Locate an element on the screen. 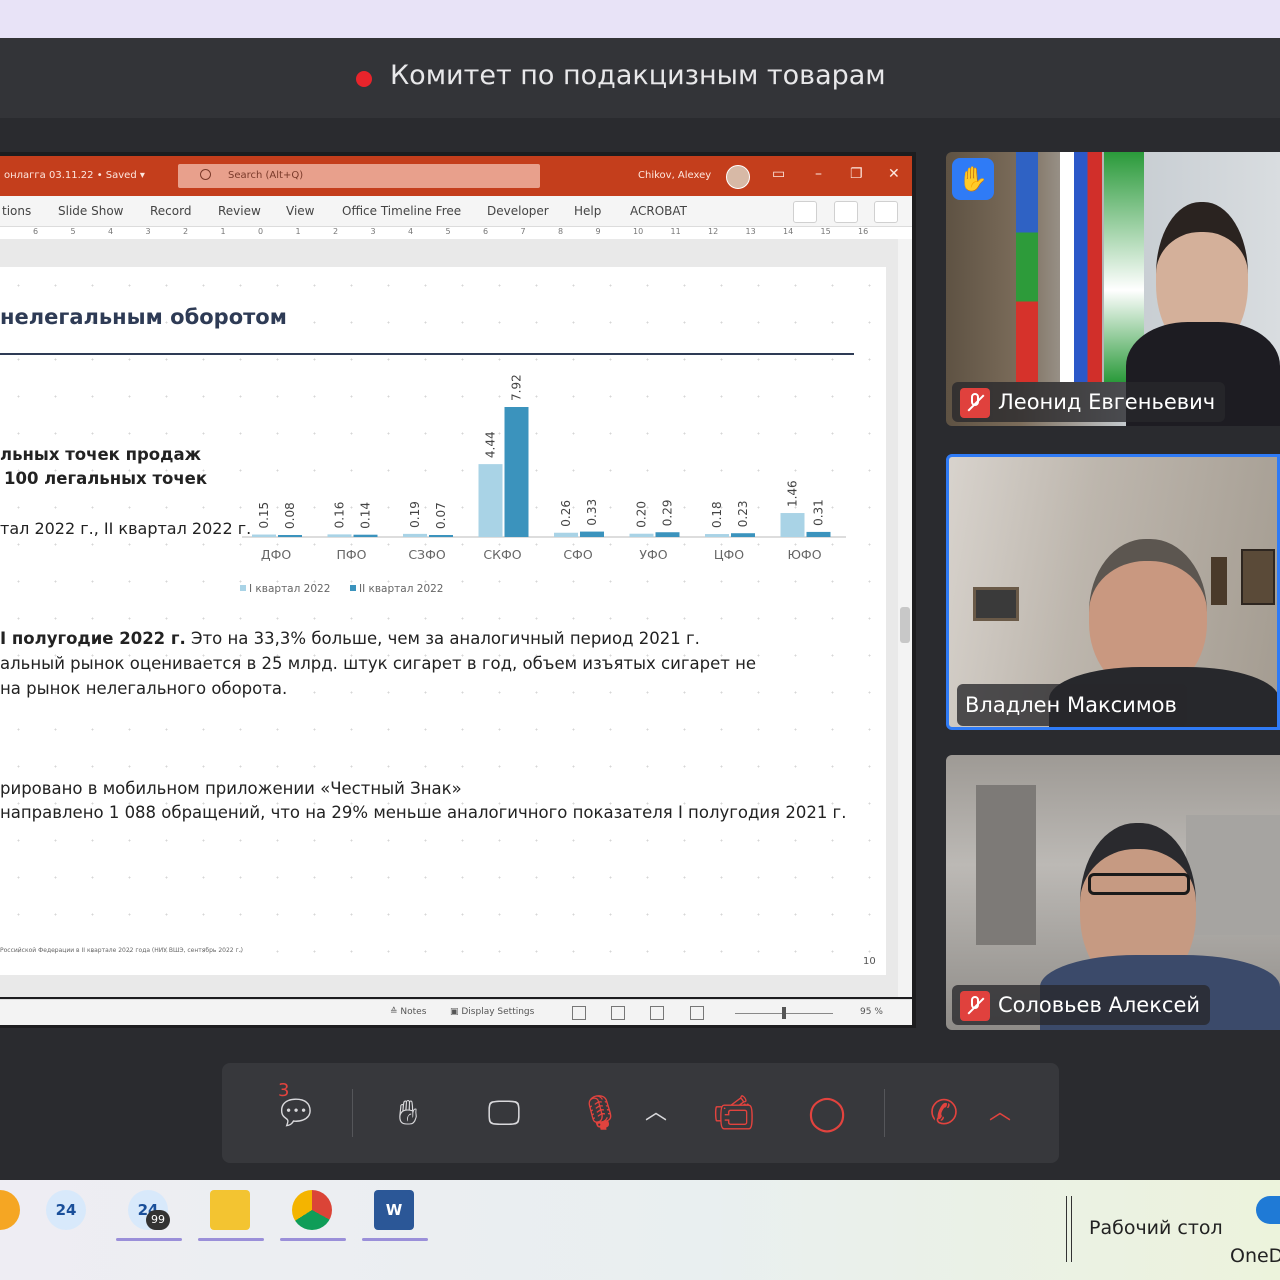 The height and width of the screenshot is (1280, 1280). participant-2-label: Владлен Максимов is located at coordinates (1072, 705).